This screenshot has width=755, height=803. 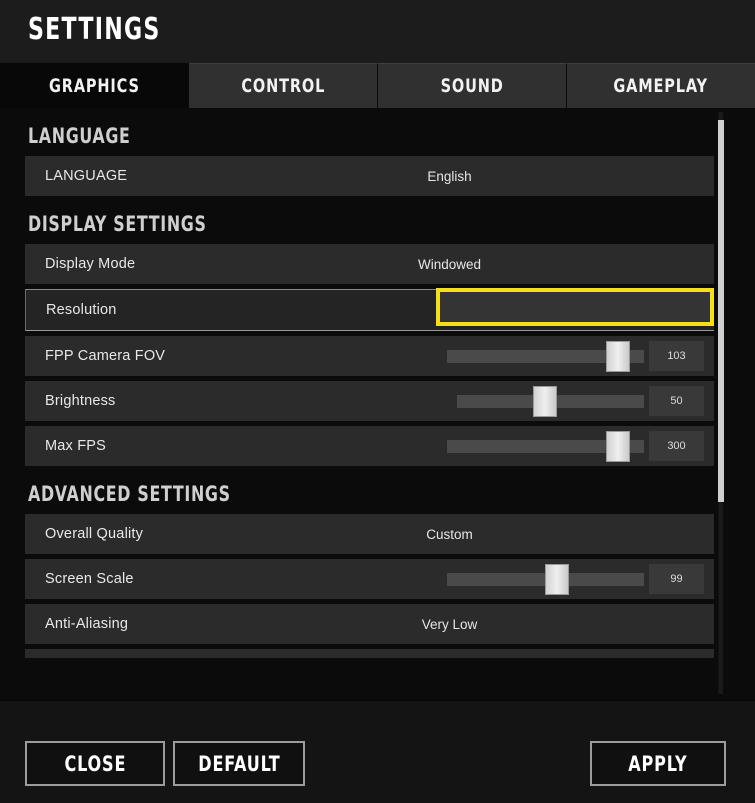 I want to click on settings-row-label: FPP Camera FOV, so click(x=105, y=356).